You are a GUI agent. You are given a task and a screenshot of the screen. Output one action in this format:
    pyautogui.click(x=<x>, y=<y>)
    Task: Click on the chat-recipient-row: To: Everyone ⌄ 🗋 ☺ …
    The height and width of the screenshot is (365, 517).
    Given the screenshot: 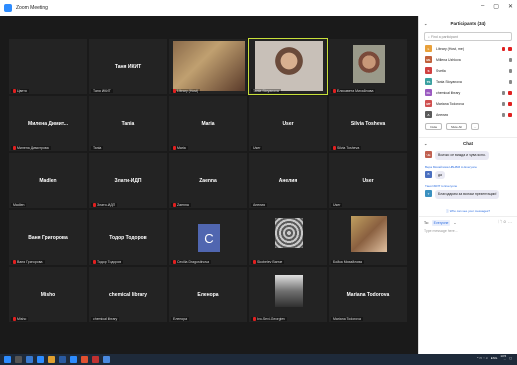 What is the action you would take?
    pyautogui.click(x=468, y=220)
    